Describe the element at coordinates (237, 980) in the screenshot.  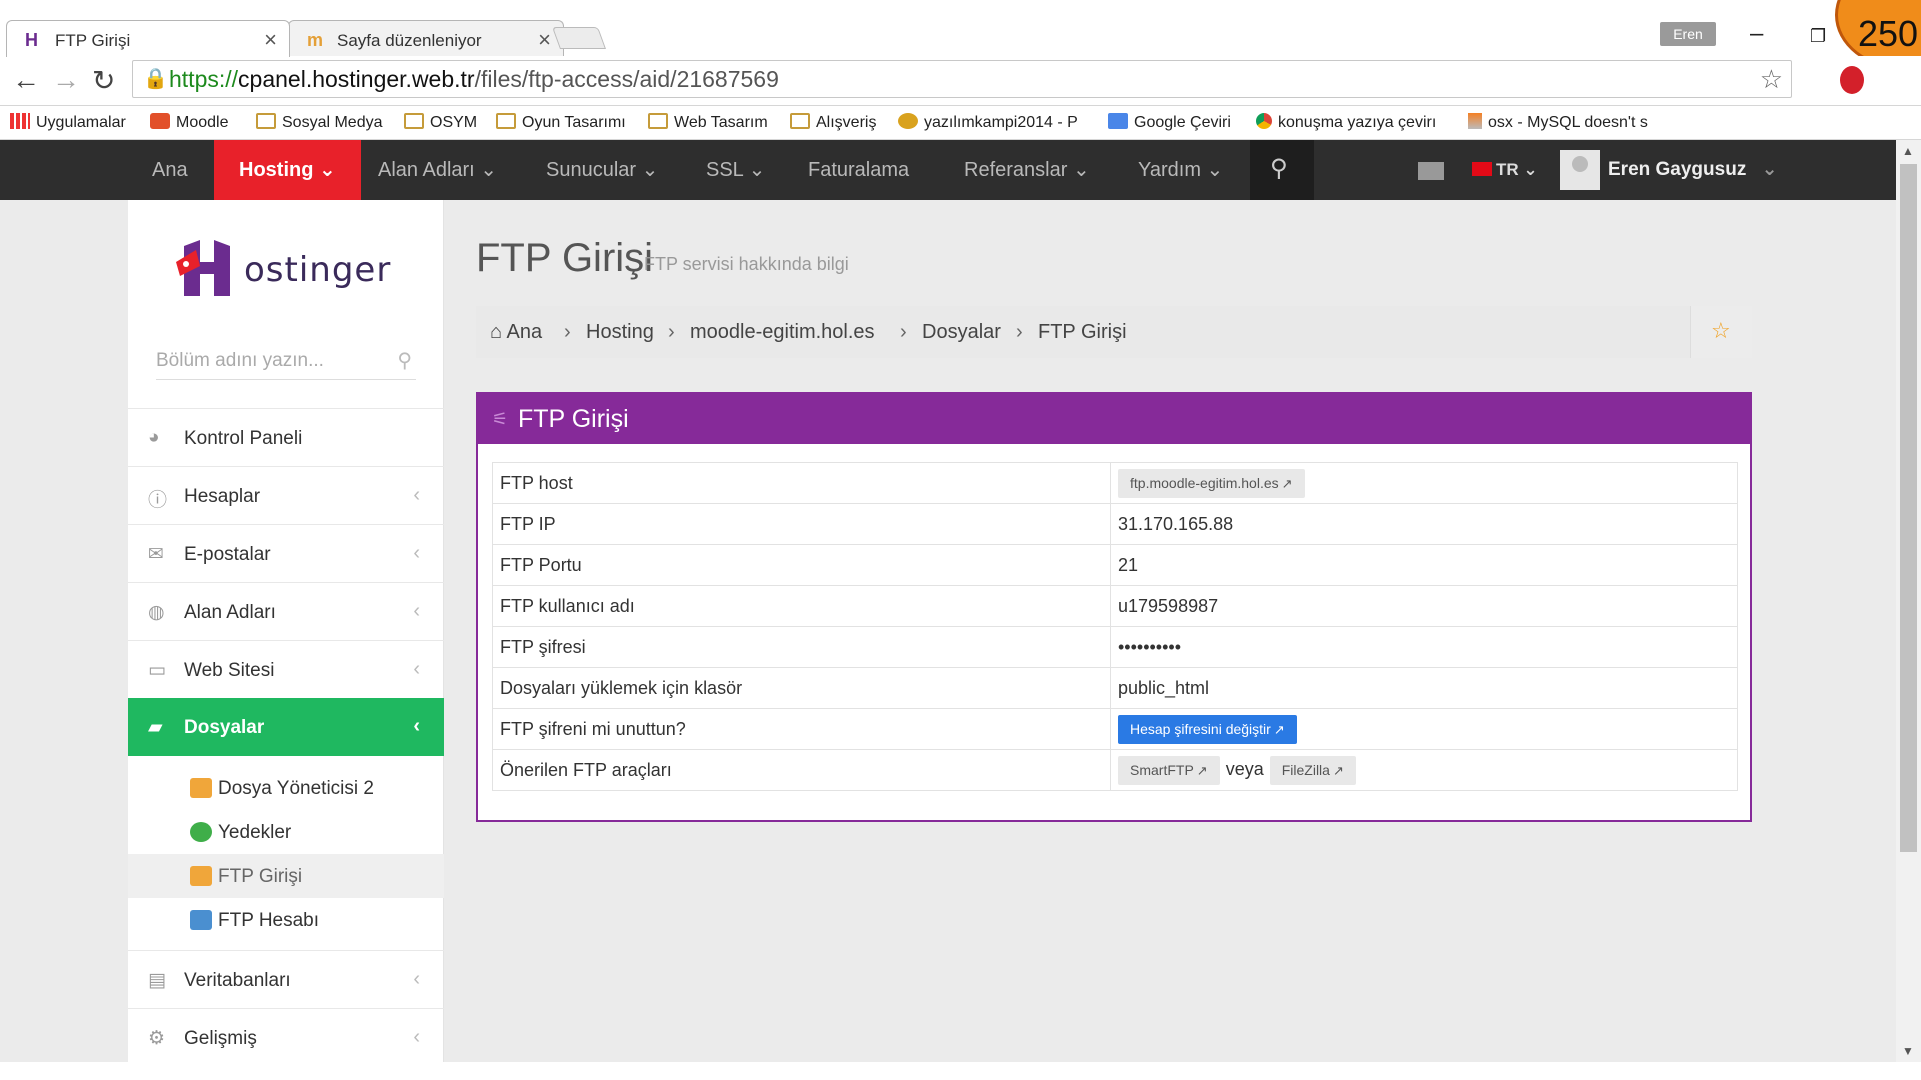
I see `sidebar-item-label: Veritabanları` at that location.